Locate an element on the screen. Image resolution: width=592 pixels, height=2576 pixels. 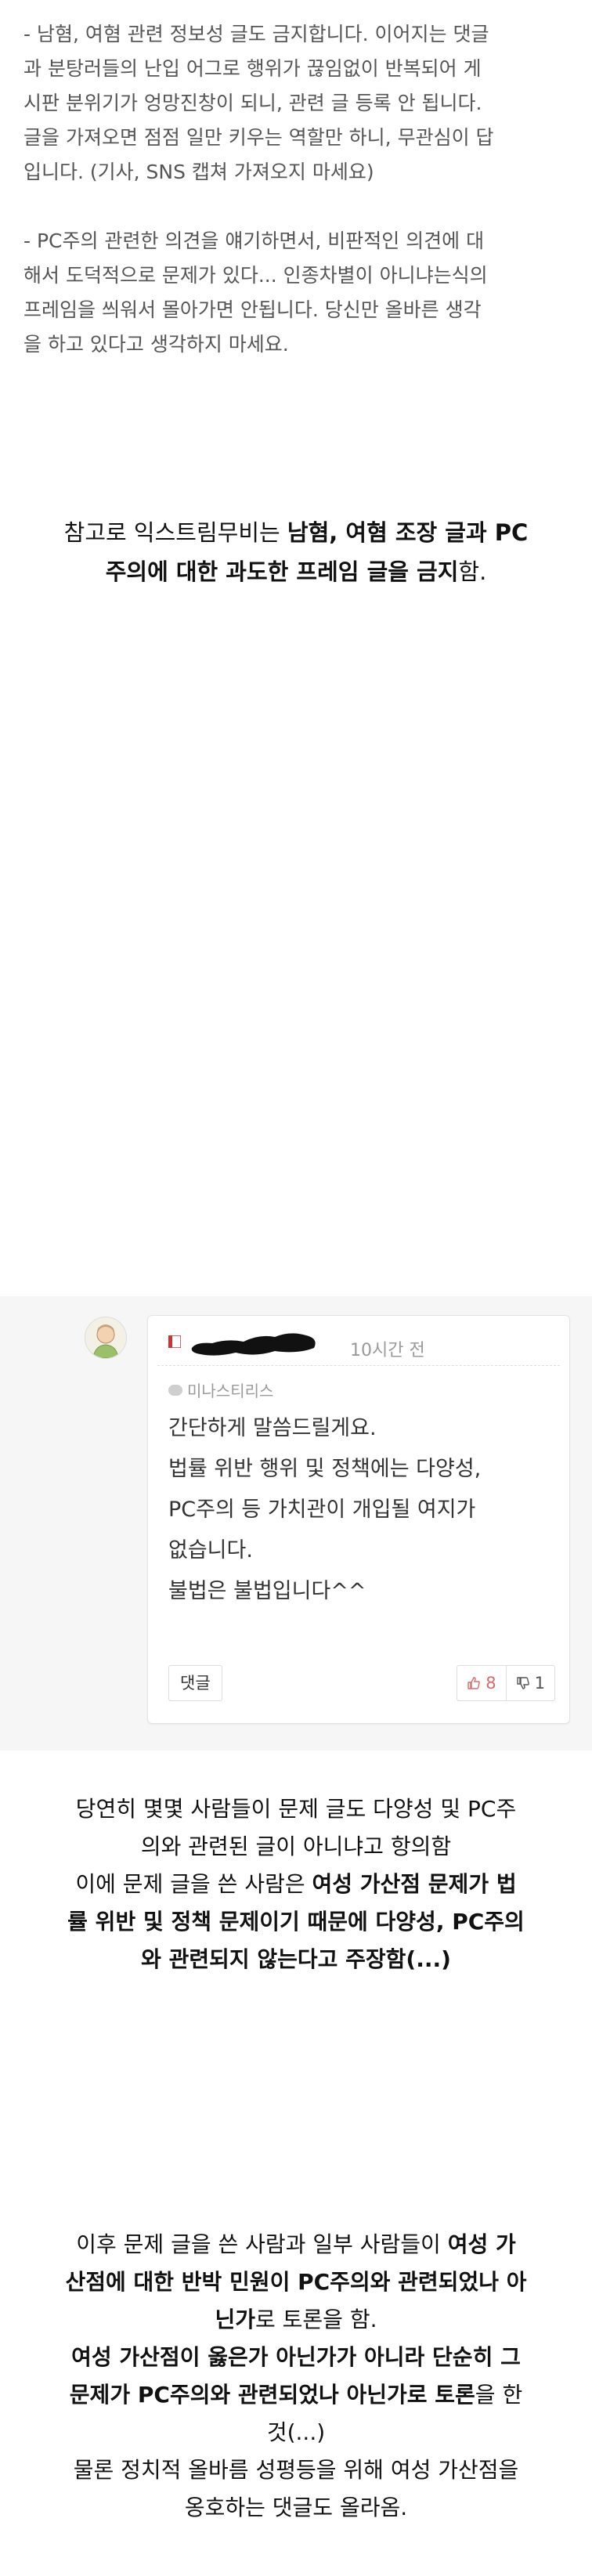
reply-button: 댓글 is located at coordinates (195, 1683).